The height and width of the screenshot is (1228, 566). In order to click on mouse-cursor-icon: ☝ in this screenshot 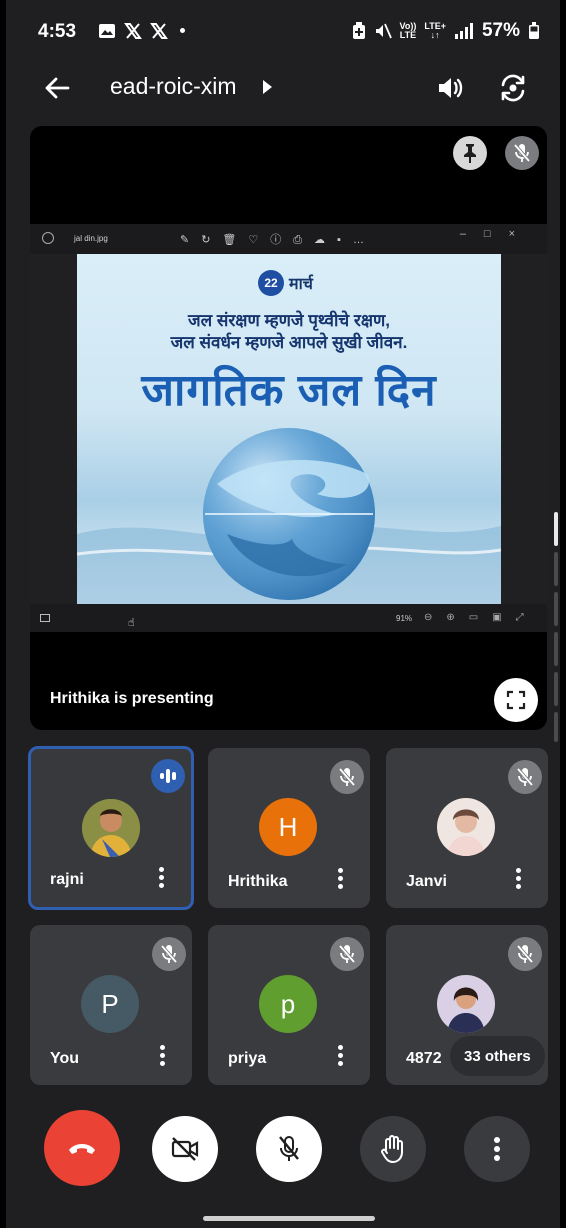, I will do `click(131, 623)`.